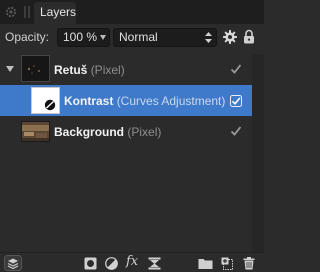 This screenshot has height=272, width=320. Describe the element at coordinates (171, 101) in the screenshot. I see `layer-type: (Curves Adjustment)` at that location.